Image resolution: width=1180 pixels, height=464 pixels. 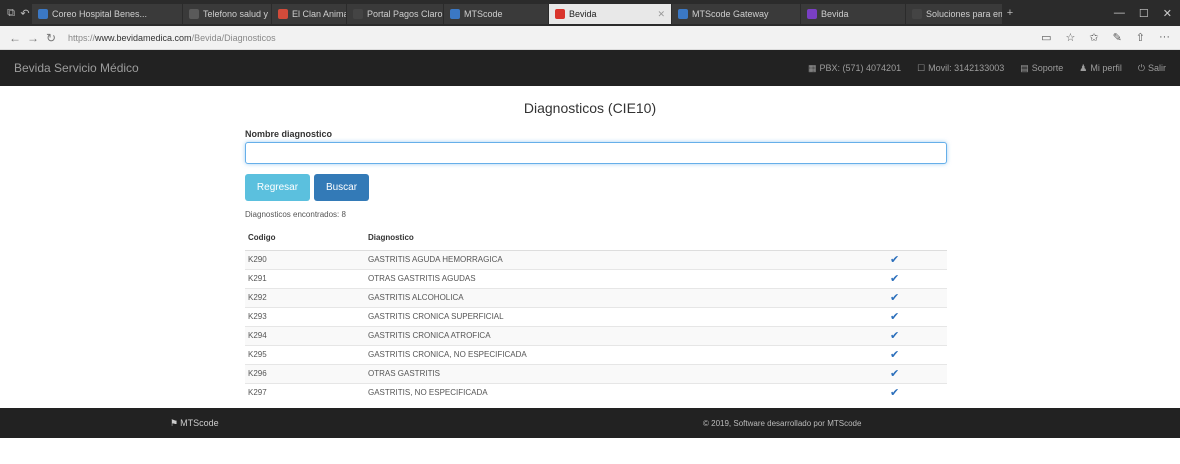 What do you see at coordinates (76, 68) in the screenshot?
I see `brand-link: Bevida Servicio Médico` at bounding box center [76, 68].